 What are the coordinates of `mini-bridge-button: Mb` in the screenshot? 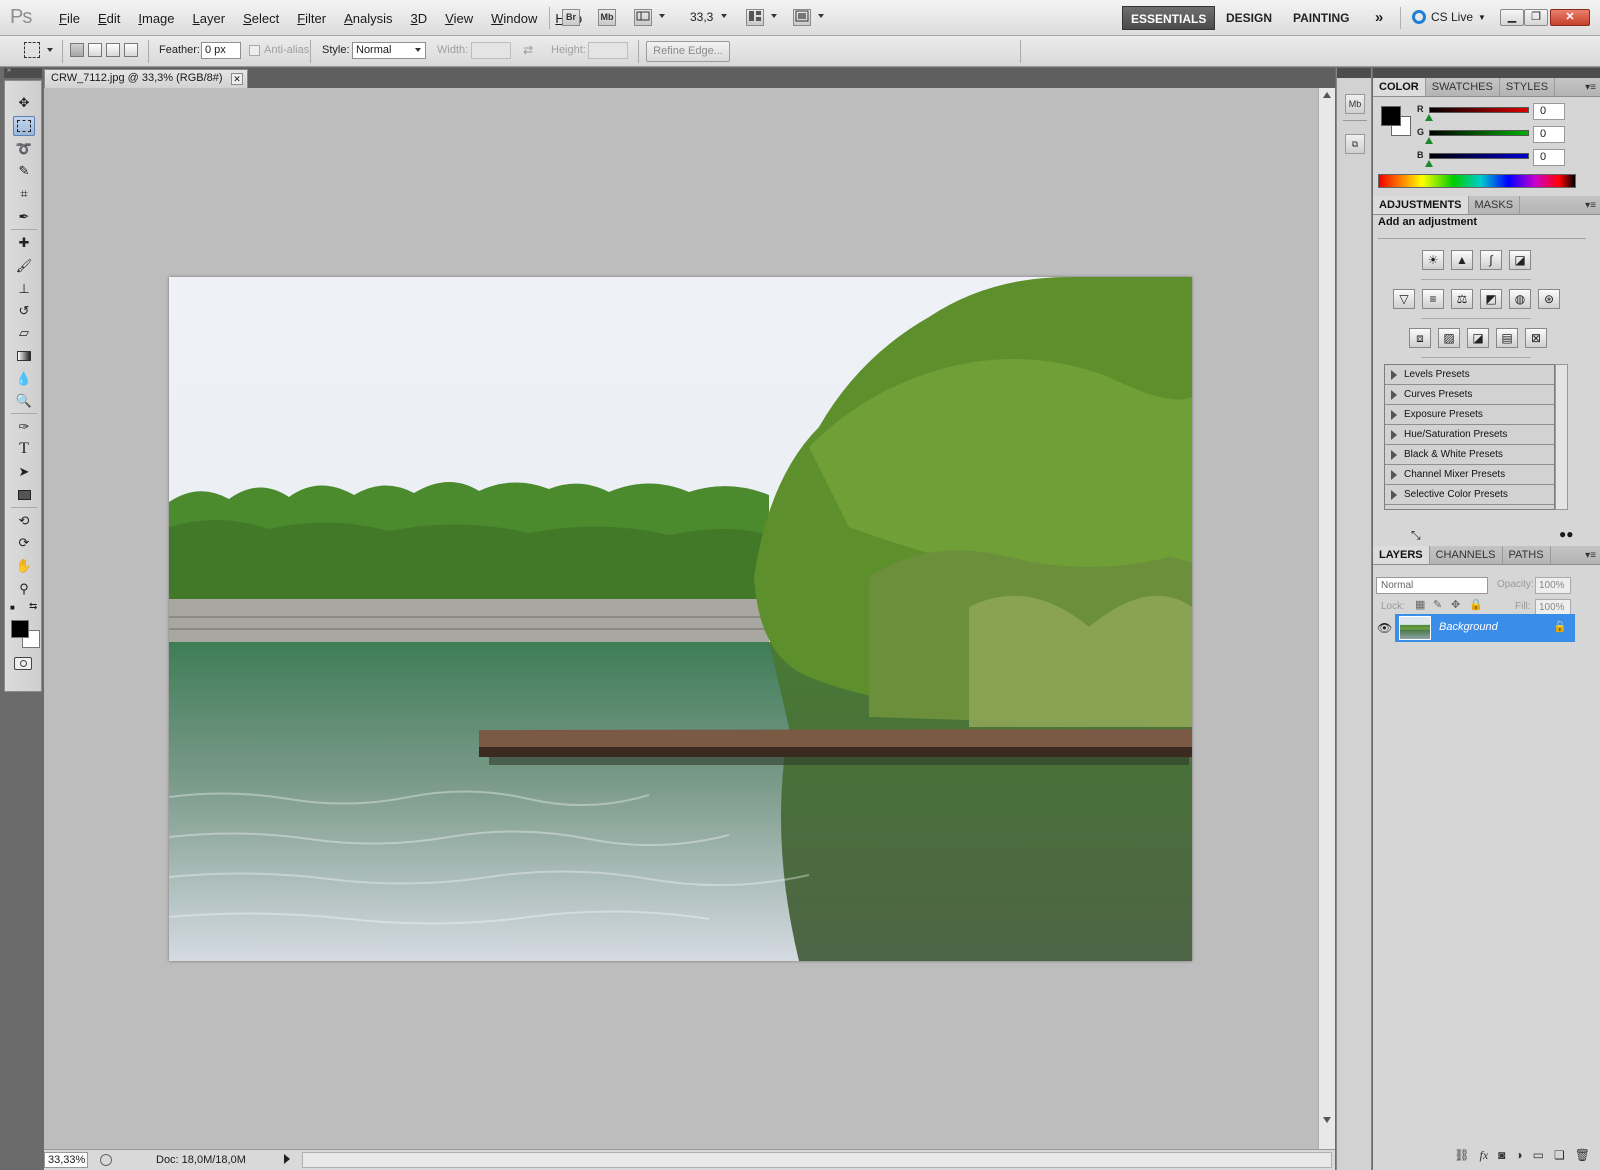 It's located at (607, 17).